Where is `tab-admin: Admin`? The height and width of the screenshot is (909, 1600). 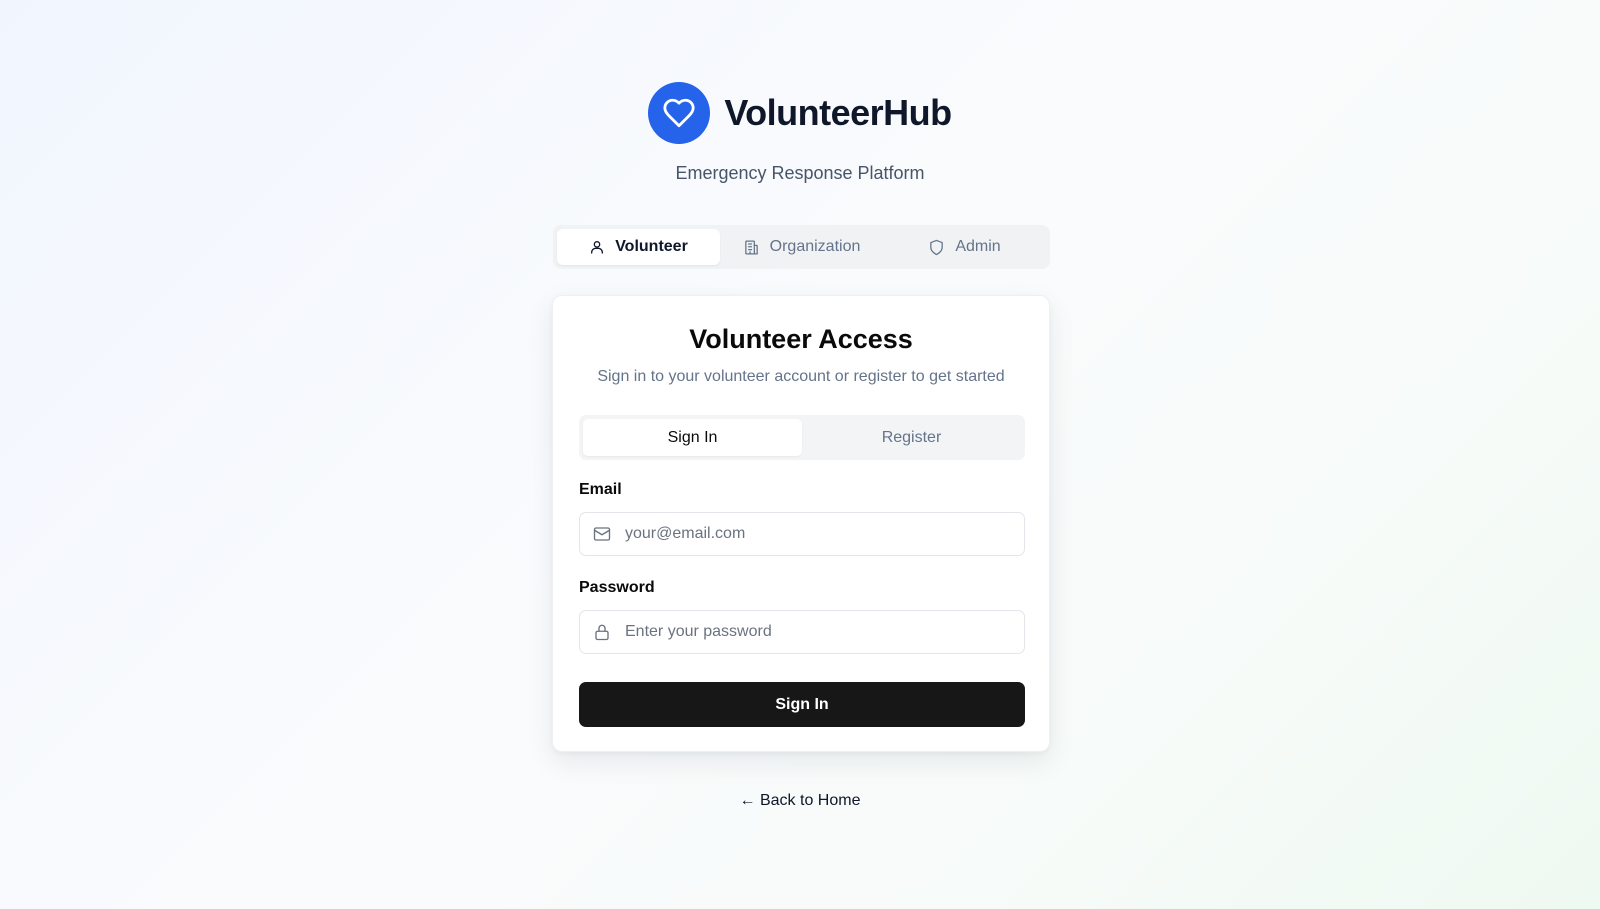 tab-admin: Admin is located at coordinates (964, 247).